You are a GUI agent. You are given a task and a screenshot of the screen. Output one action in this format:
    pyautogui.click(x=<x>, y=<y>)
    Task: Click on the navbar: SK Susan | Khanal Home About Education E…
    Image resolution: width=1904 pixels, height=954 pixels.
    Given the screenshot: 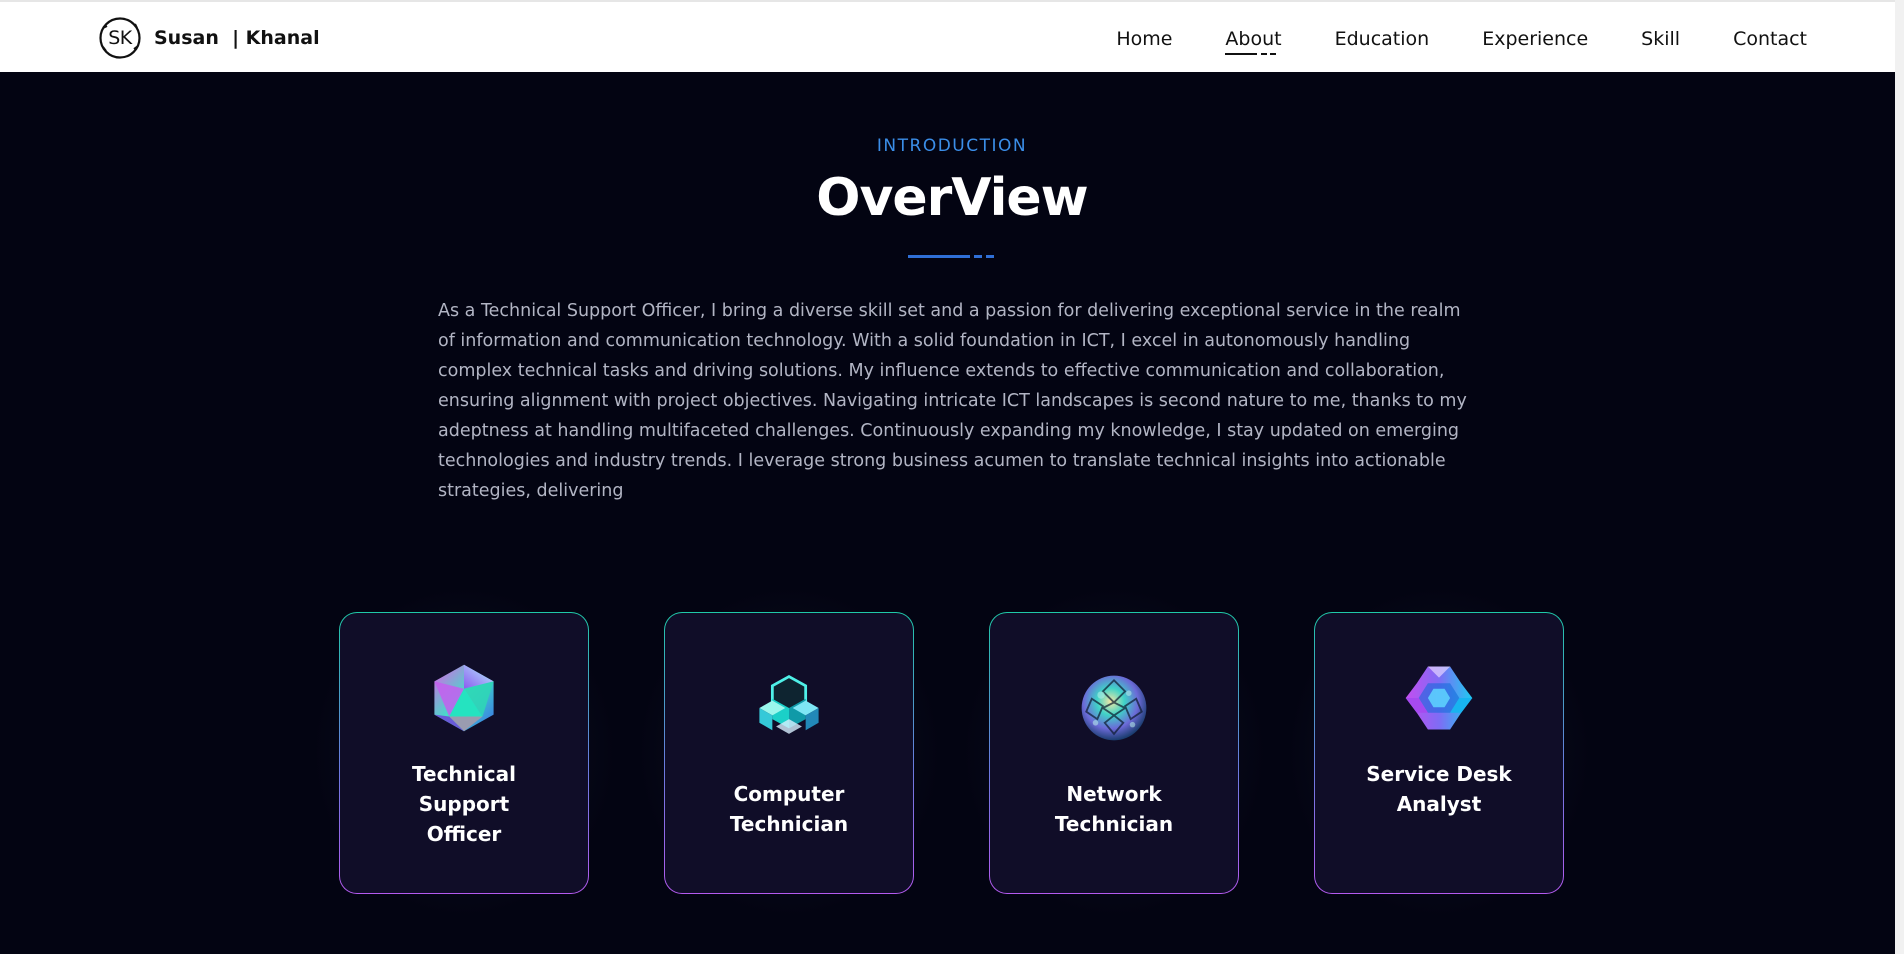 What is the action you would take?
    pyautogui.click(x=952, y=36)
    